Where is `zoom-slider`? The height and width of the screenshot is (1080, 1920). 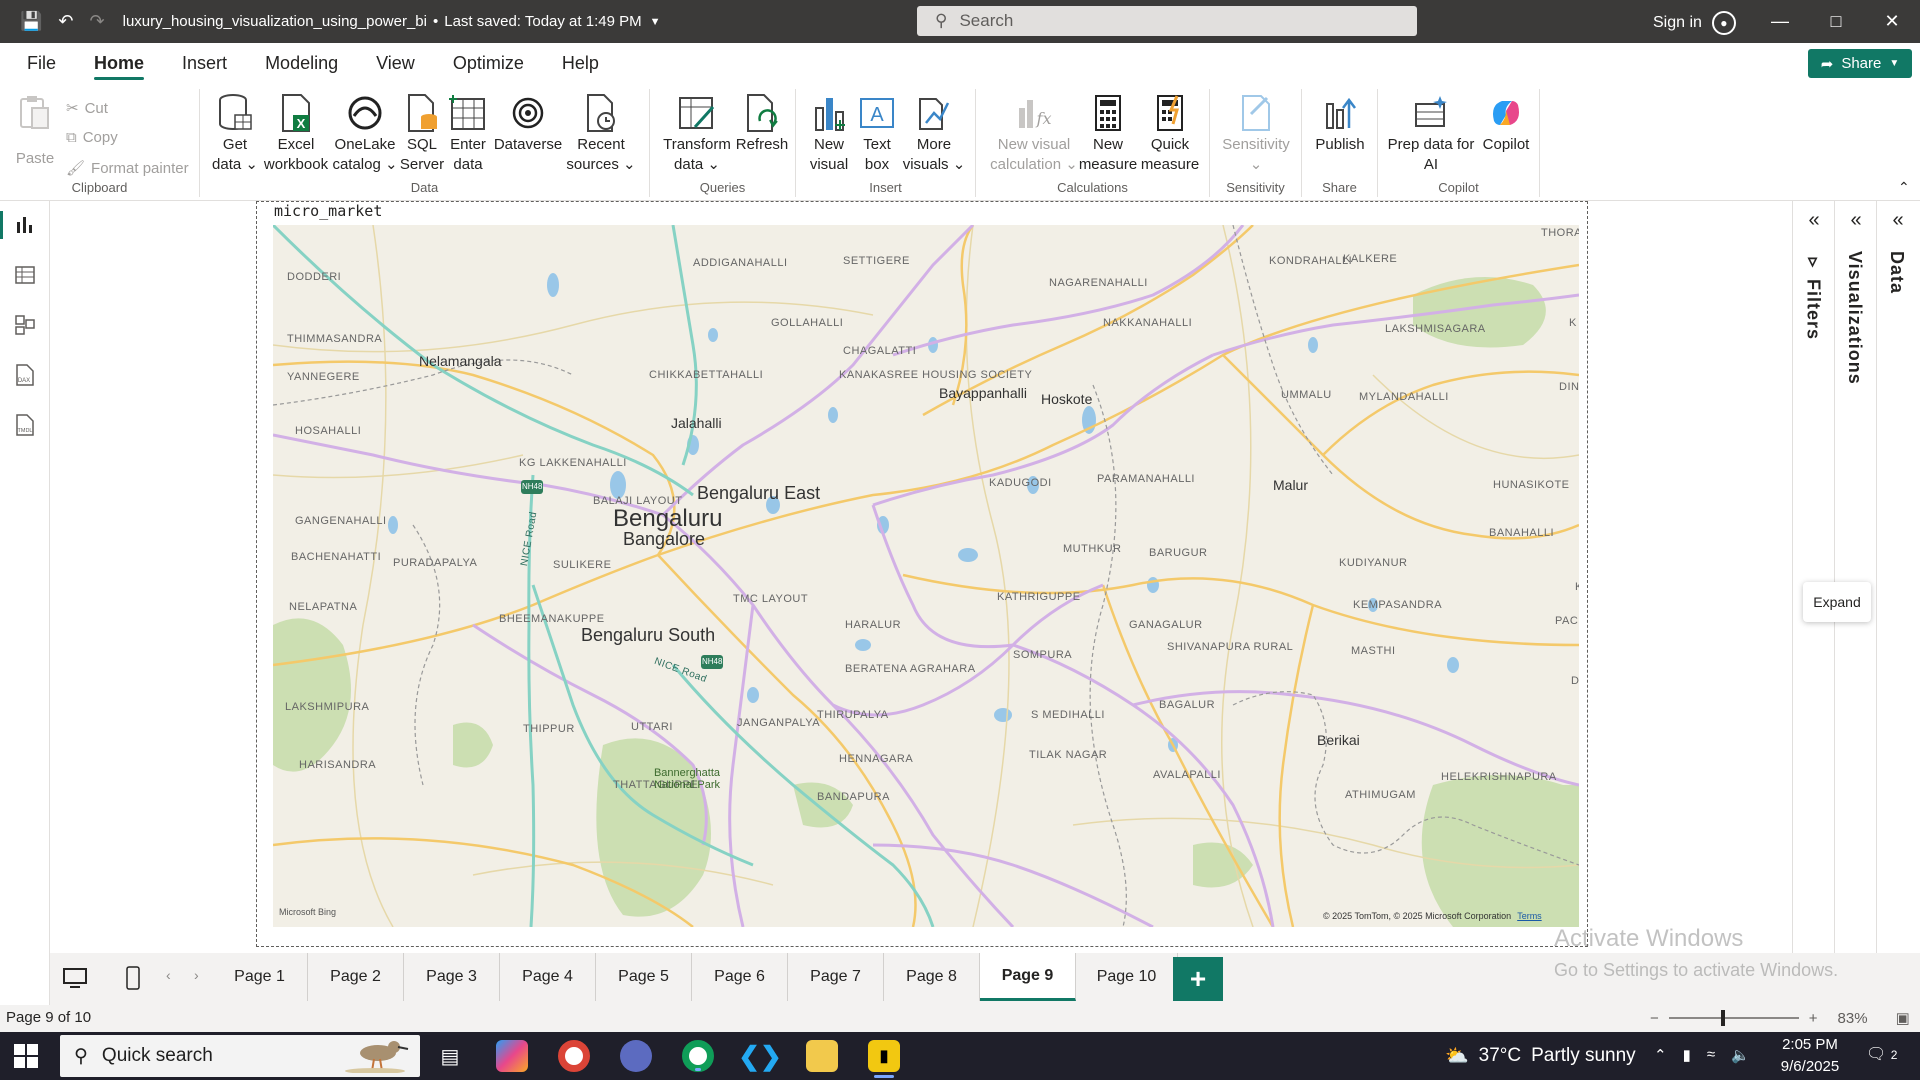
zoom-slider is located at coordinates (1733, 1018).